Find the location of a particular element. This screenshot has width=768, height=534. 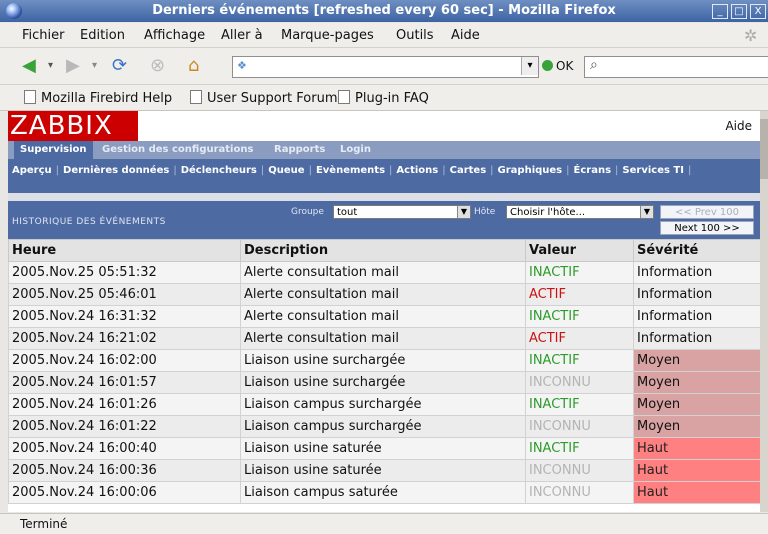

vertical-scrollbar is located at coordinates (764, 311).